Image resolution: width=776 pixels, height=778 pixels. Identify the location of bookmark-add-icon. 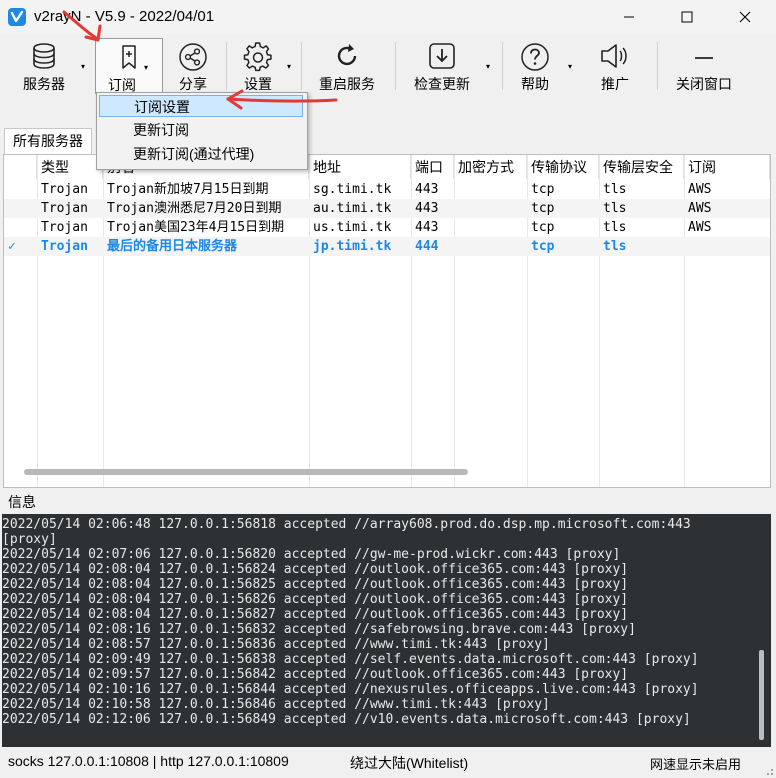
(129, 57).